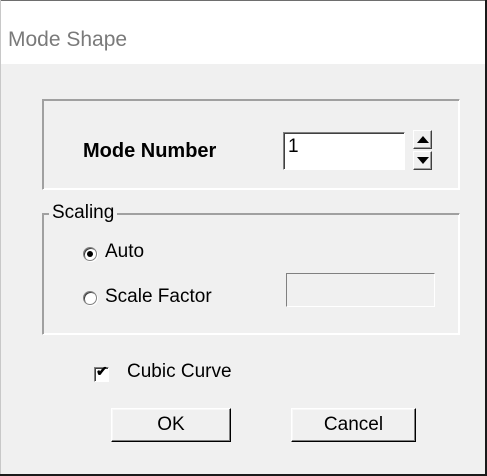 This screenshot has width=487, height=476. Describe the element at coordinates (360, 290) in the screenshot. I see `scale-factor-input` at that location.